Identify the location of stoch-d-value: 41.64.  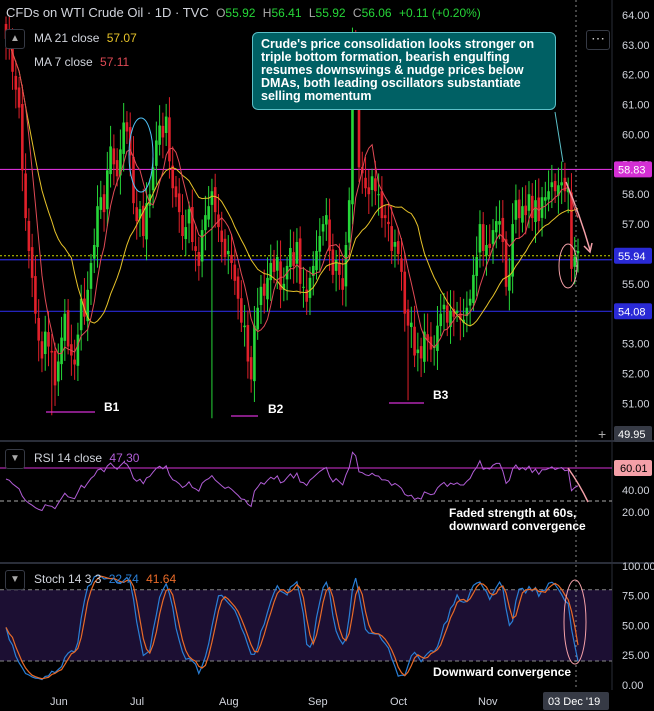
(161, 579).